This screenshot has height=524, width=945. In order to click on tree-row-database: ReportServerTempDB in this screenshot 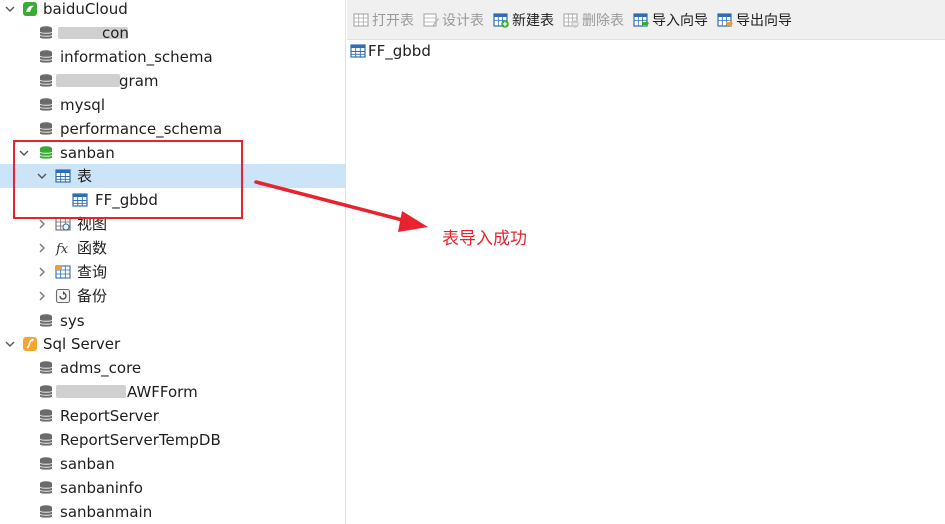, I will do `click(173, 440)`.